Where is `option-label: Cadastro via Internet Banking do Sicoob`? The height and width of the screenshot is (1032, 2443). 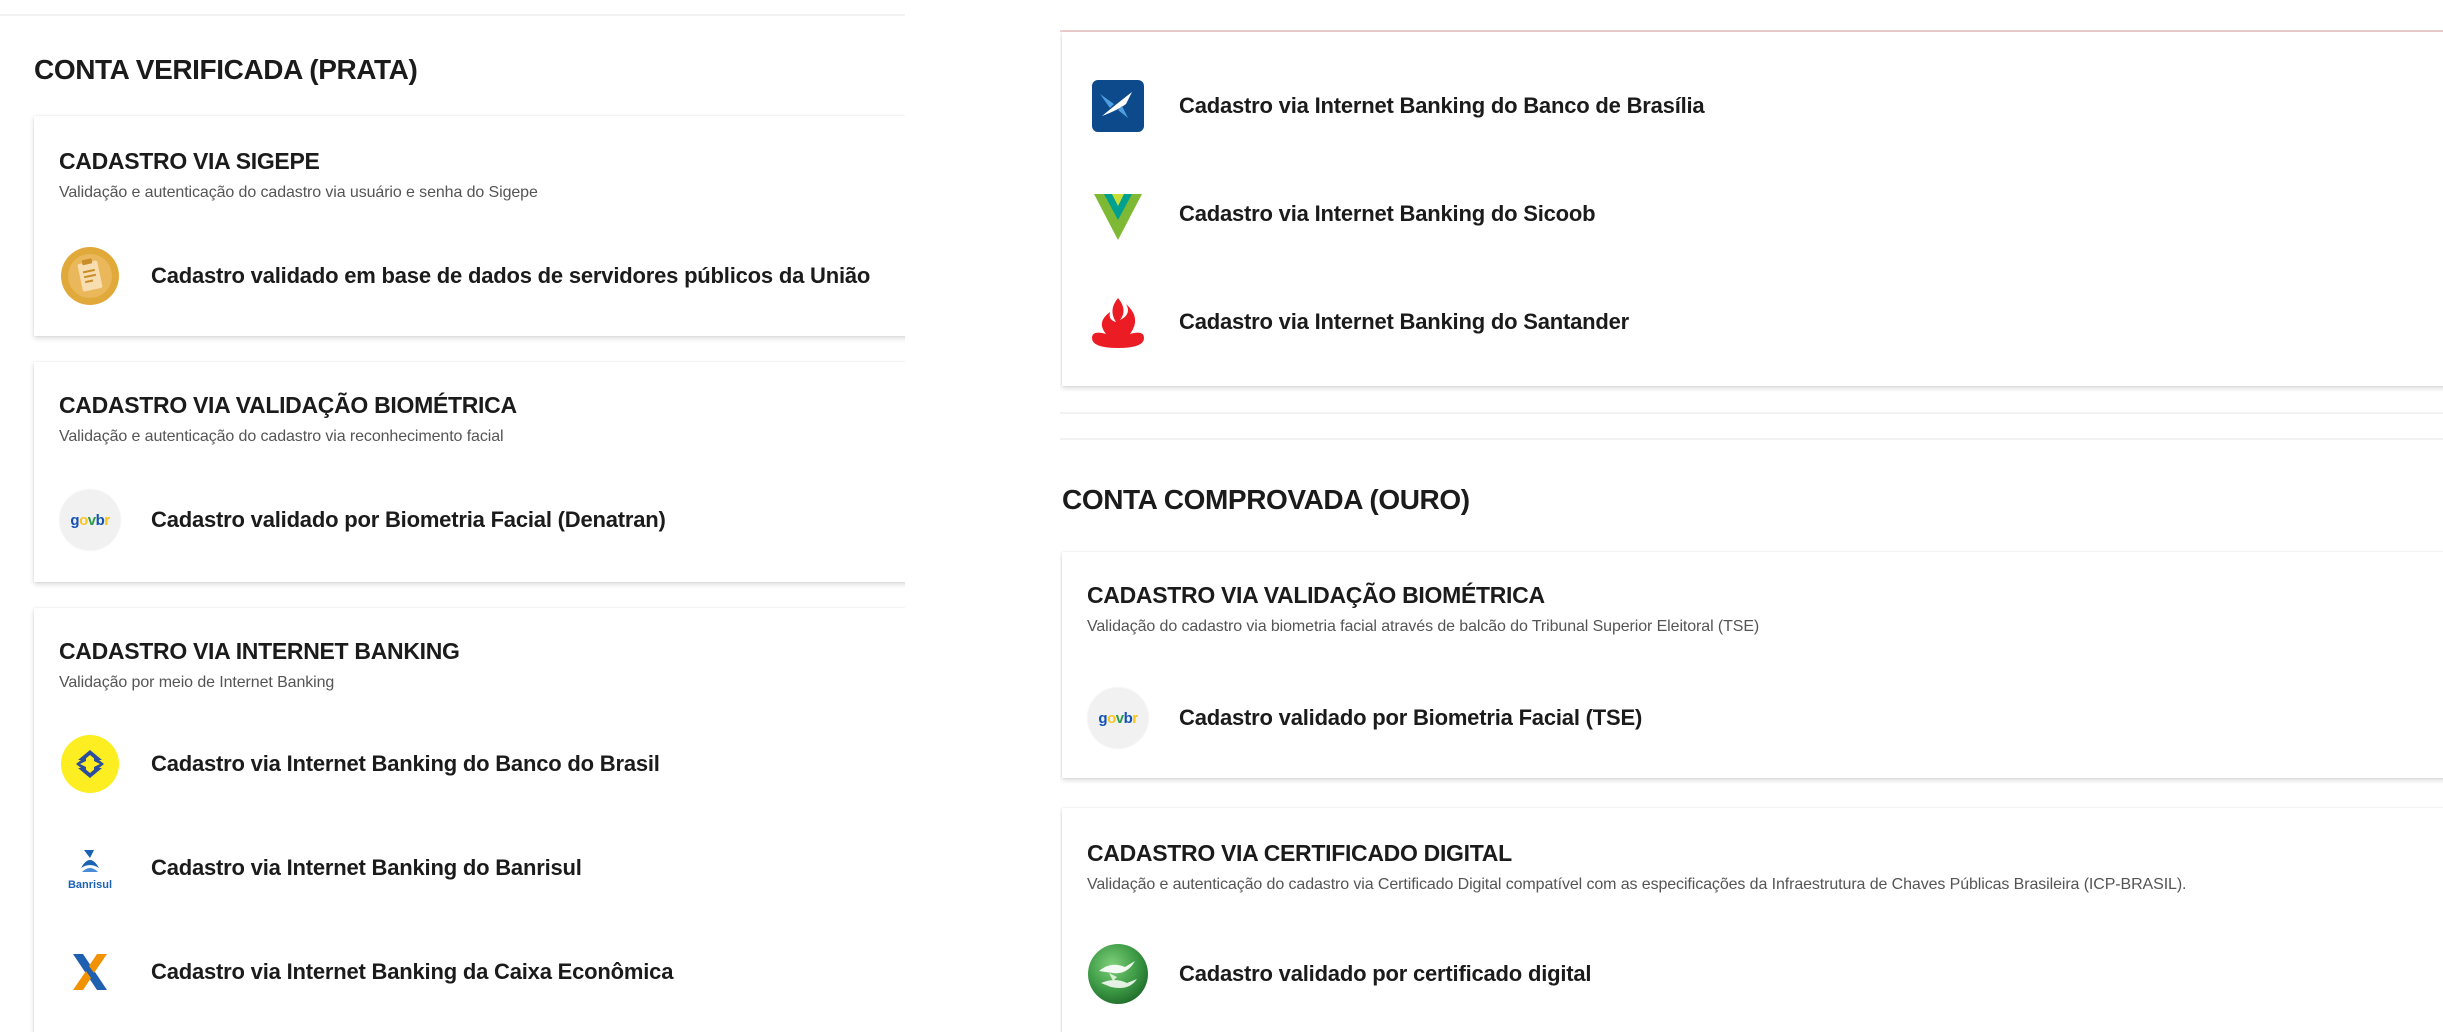
option-label: Cadastro via Internet Banking do Sicoob is located at coordinates (1387, 213).